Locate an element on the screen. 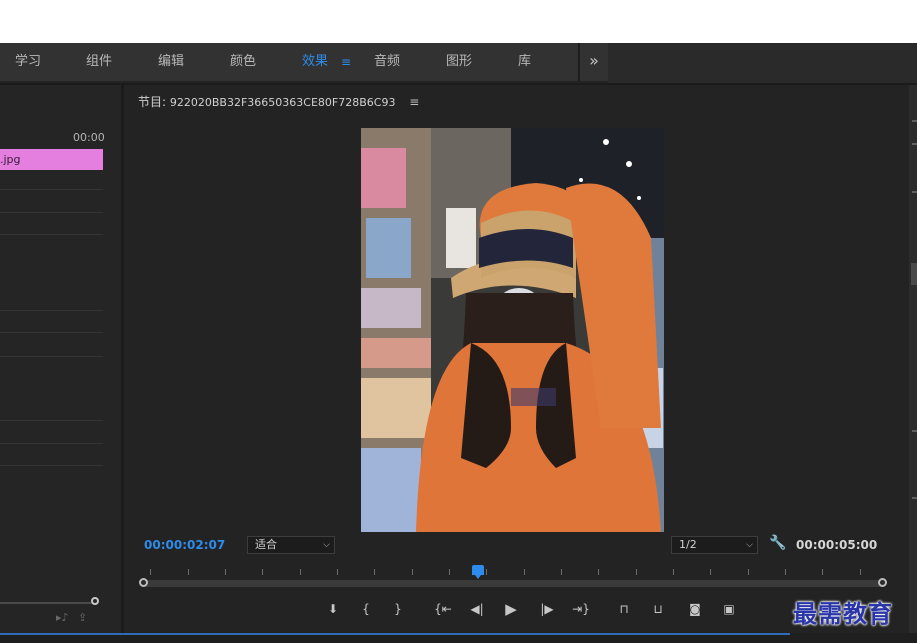 This screenshot has width=917, height=643. watermark-text: 最需教育 is located at coordinates (843, 613).